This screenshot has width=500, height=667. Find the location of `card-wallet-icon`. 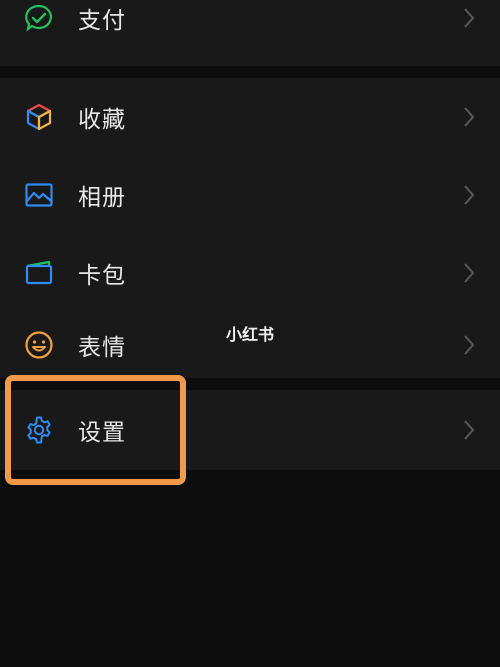

card-wallet-icon is located at coordinates (39, 273).